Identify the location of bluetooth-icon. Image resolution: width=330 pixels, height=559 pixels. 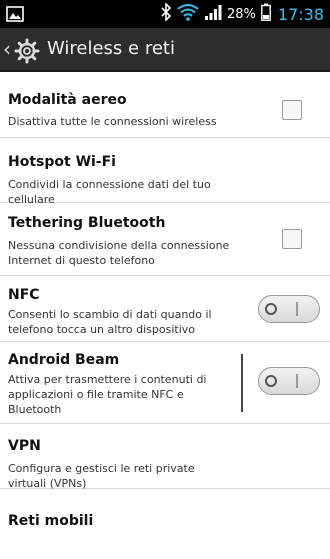
(166, 13).